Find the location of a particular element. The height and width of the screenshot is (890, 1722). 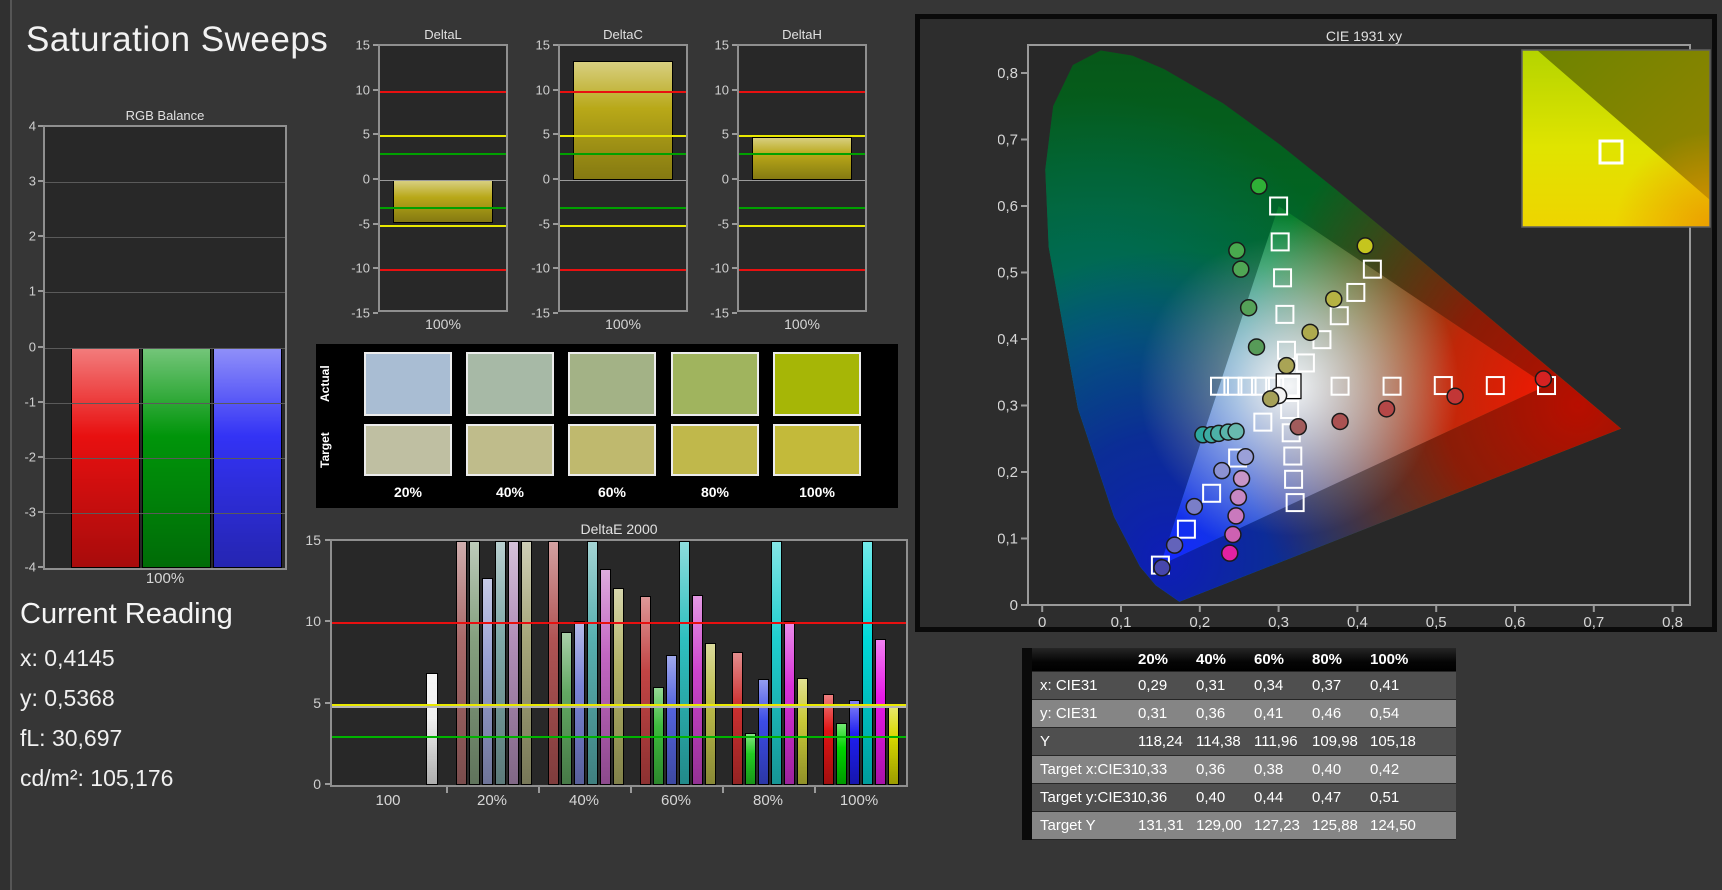

delta-tick-label: 10 is located at coordinates (542, 90).